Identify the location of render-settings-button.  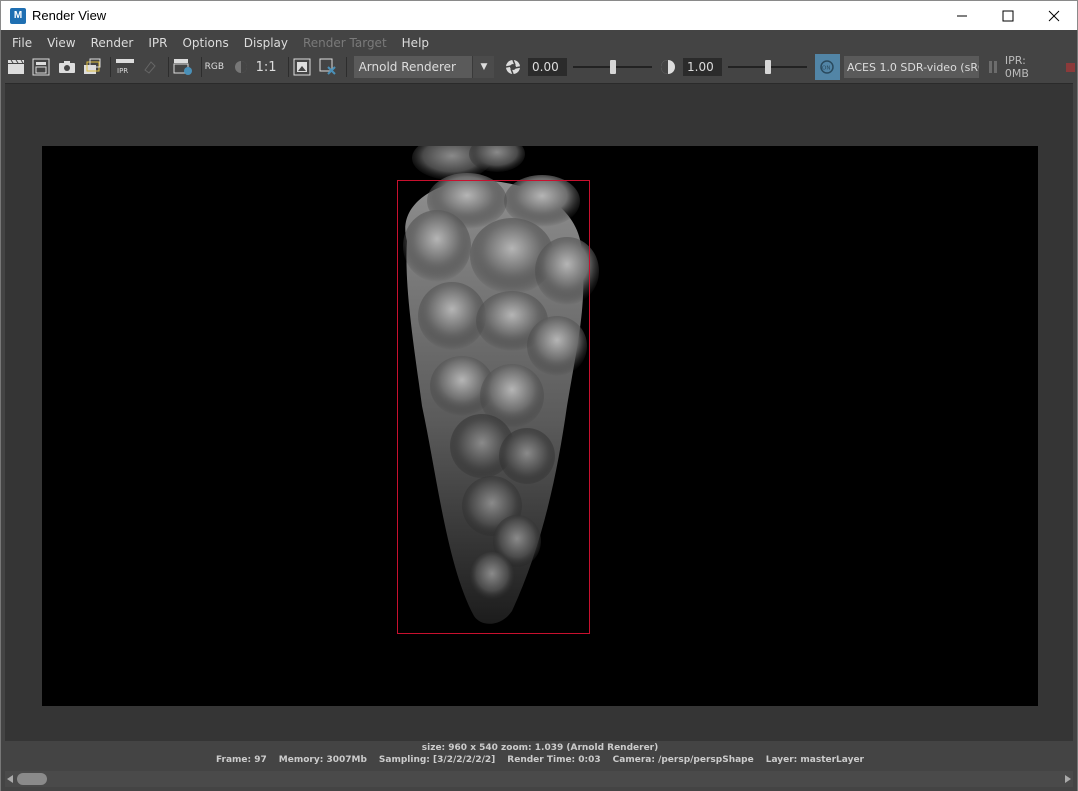
(183, 67).